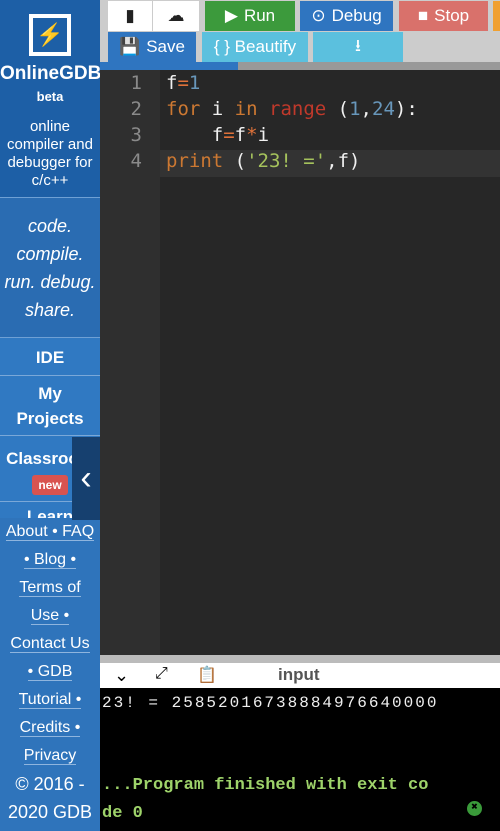 This screenshot has width=500, height=831. What do you see at coordinates (207, 675) in the screenshot?
I see `clipboard-icon: 📋` at bounding box center [207, 675].